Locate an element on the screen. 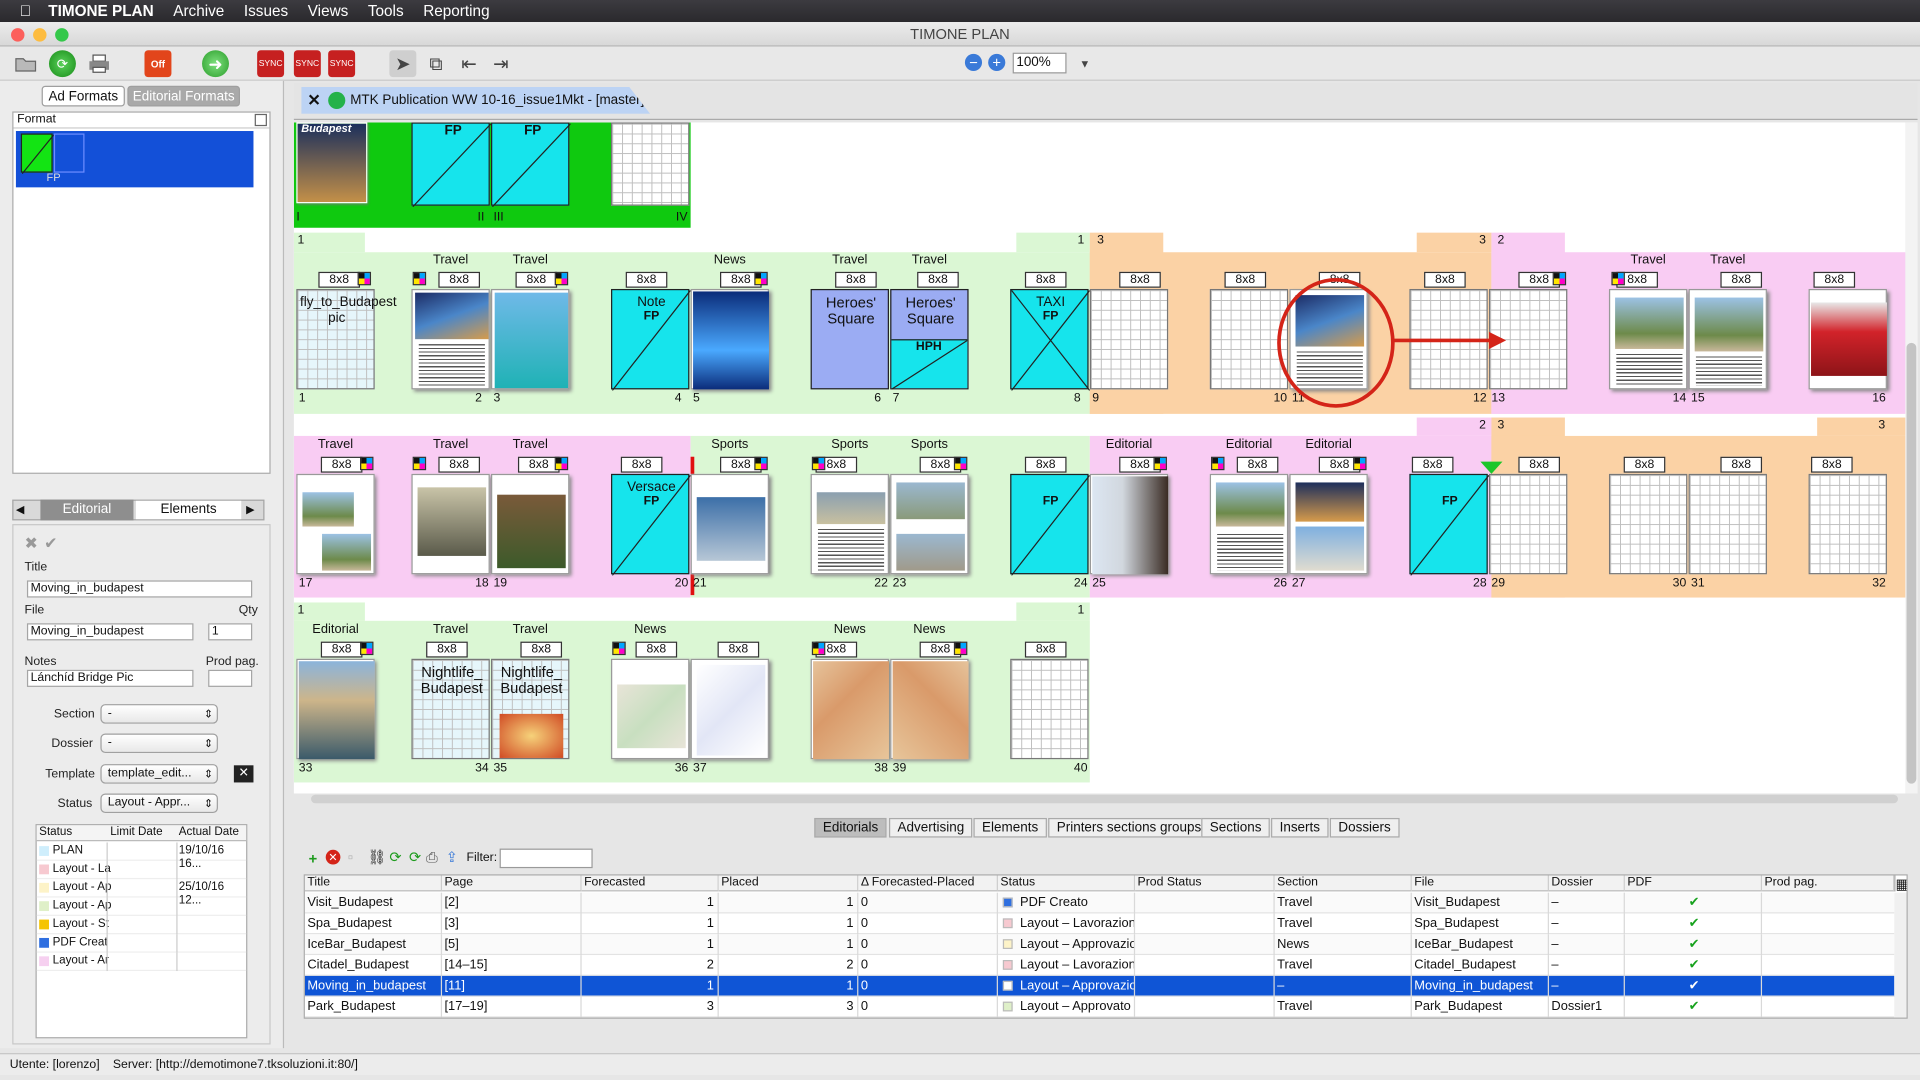 This screenshot has height=1080, width=1920. move-pages-right-icon: ⇥ is located at coordinates (500, 63).